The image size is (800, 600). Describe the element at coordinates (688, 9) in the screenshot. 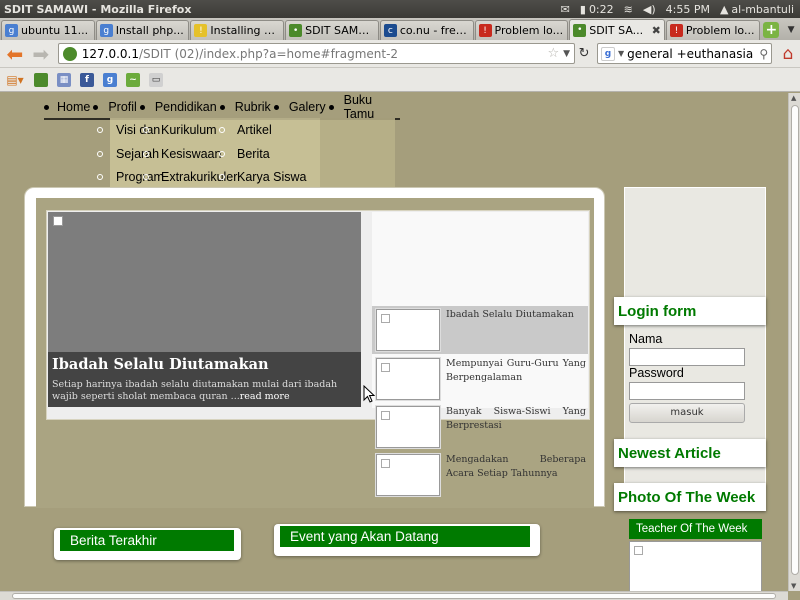

I see `clock: 4:55 PM` at that location.